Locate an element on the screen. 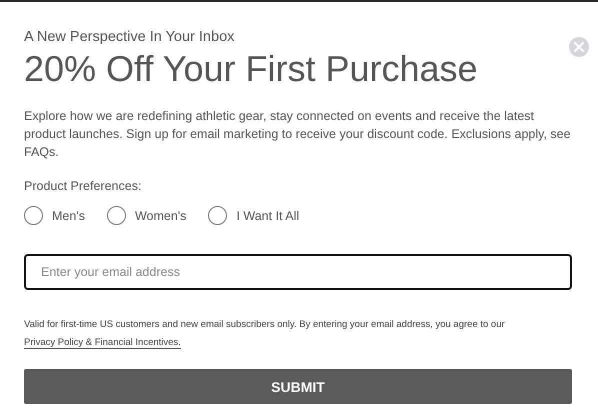 The width and height of the screenshot is (598, 414). submit-button: SUBMIT is located at coordinates (298, 386).